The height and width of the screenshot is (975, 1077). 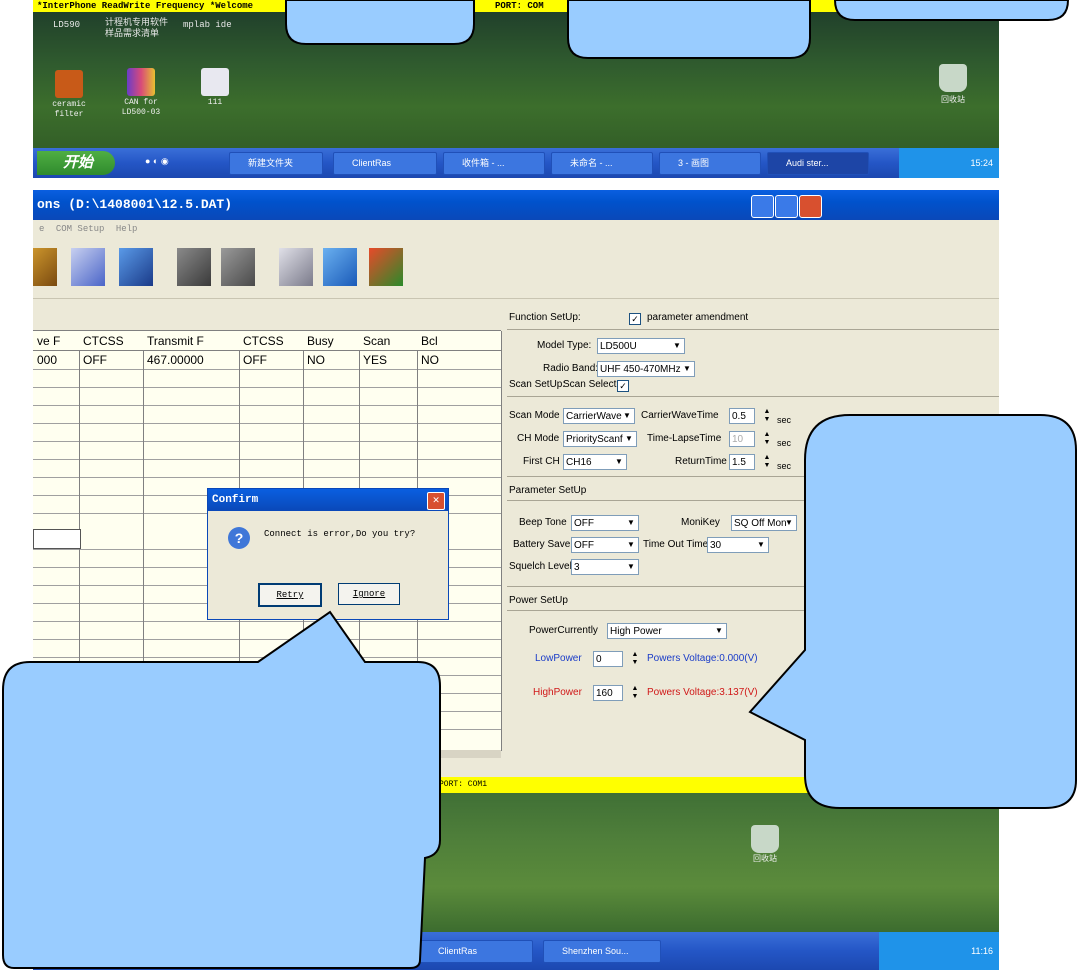 What do you see at coordinates (45, 267) in the screenshot?
I see `open-icon` at bounding box center [45, 267].